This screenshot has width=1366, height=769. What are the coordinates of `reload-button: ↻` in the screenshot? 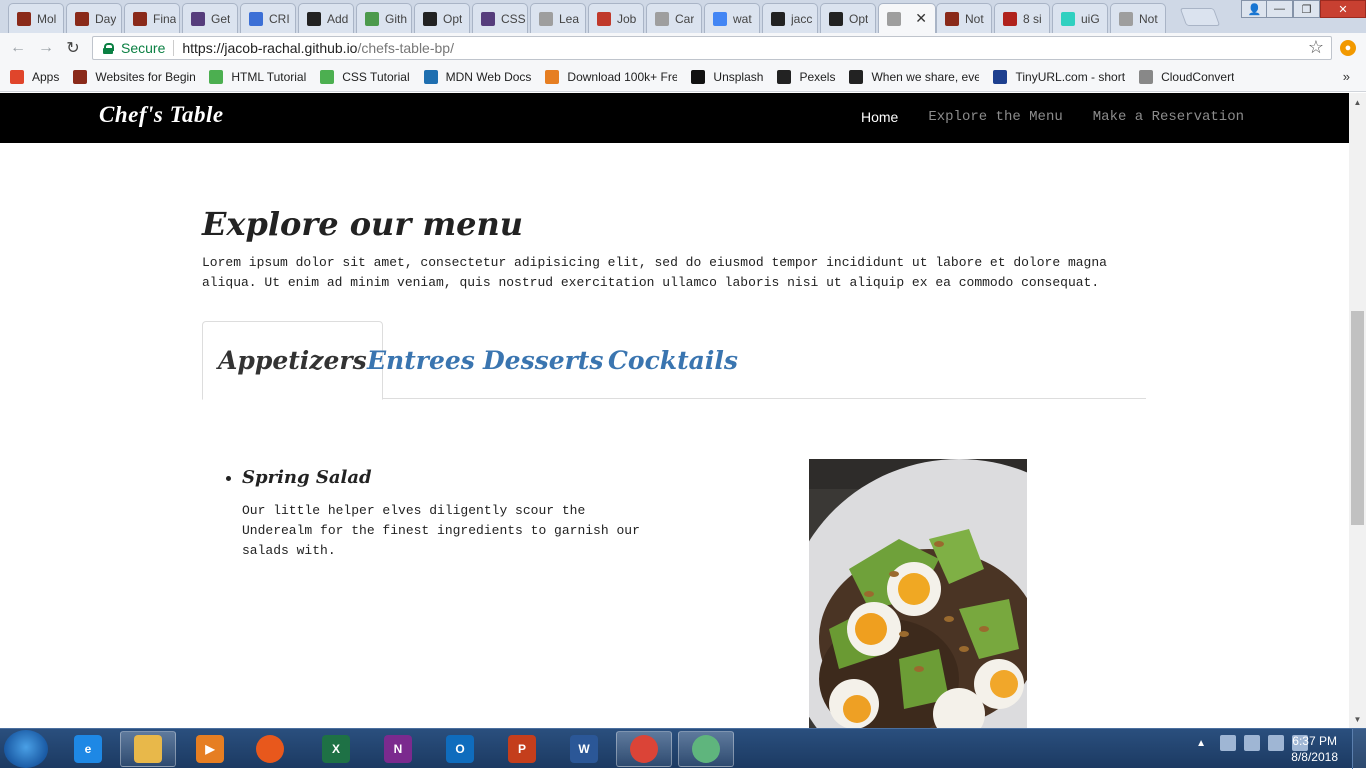 It's located at (73, 48).